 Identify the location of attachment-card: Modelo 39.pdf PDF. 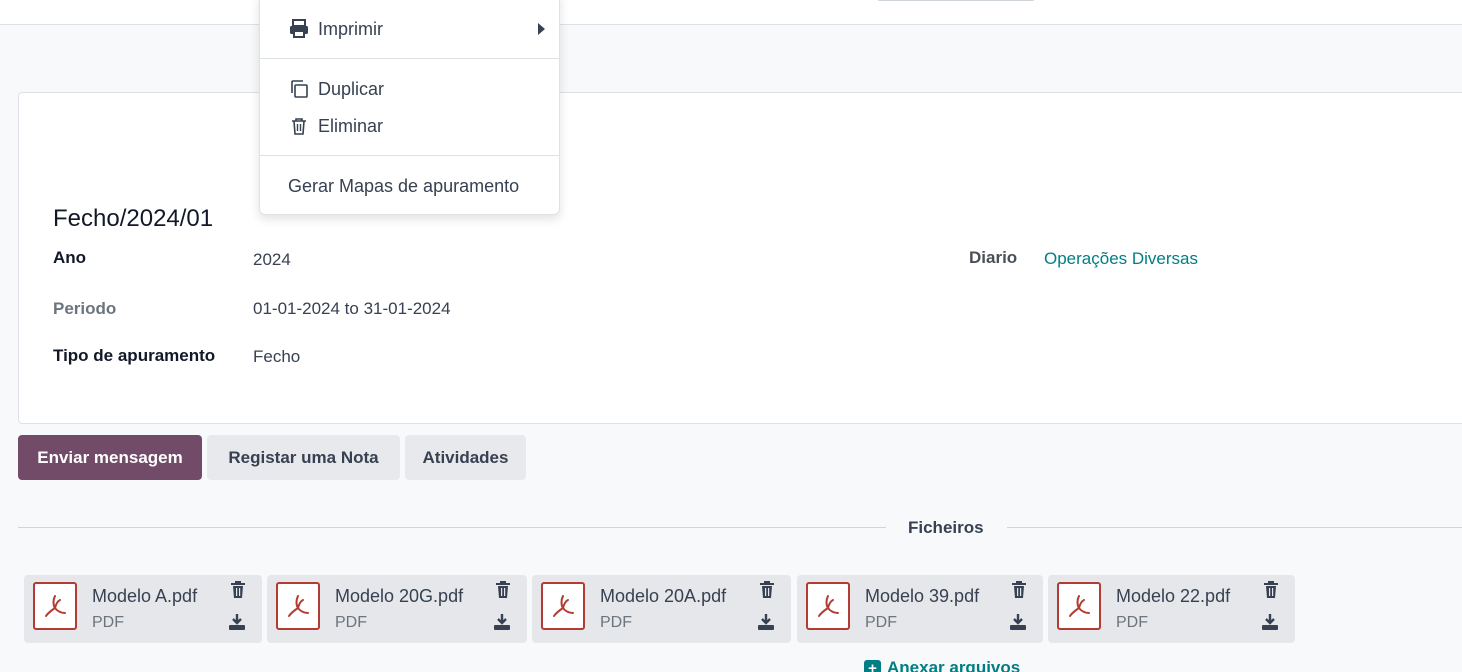
(920, 609).